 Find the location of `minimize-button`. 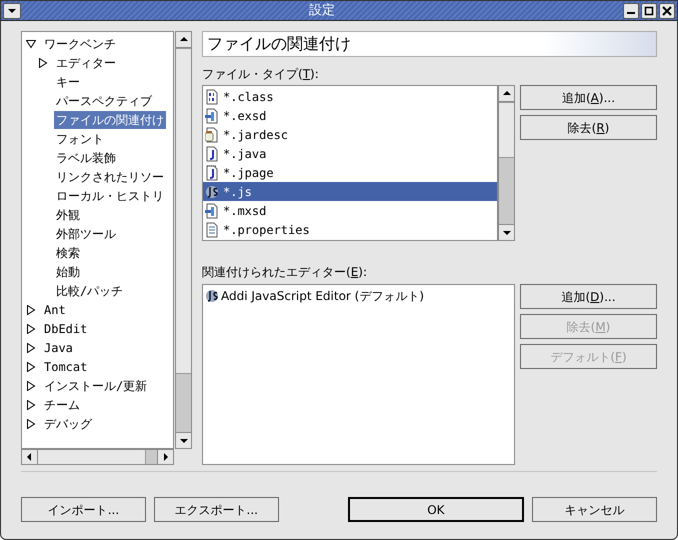

minimize-button is located at coordinates (631, 10).